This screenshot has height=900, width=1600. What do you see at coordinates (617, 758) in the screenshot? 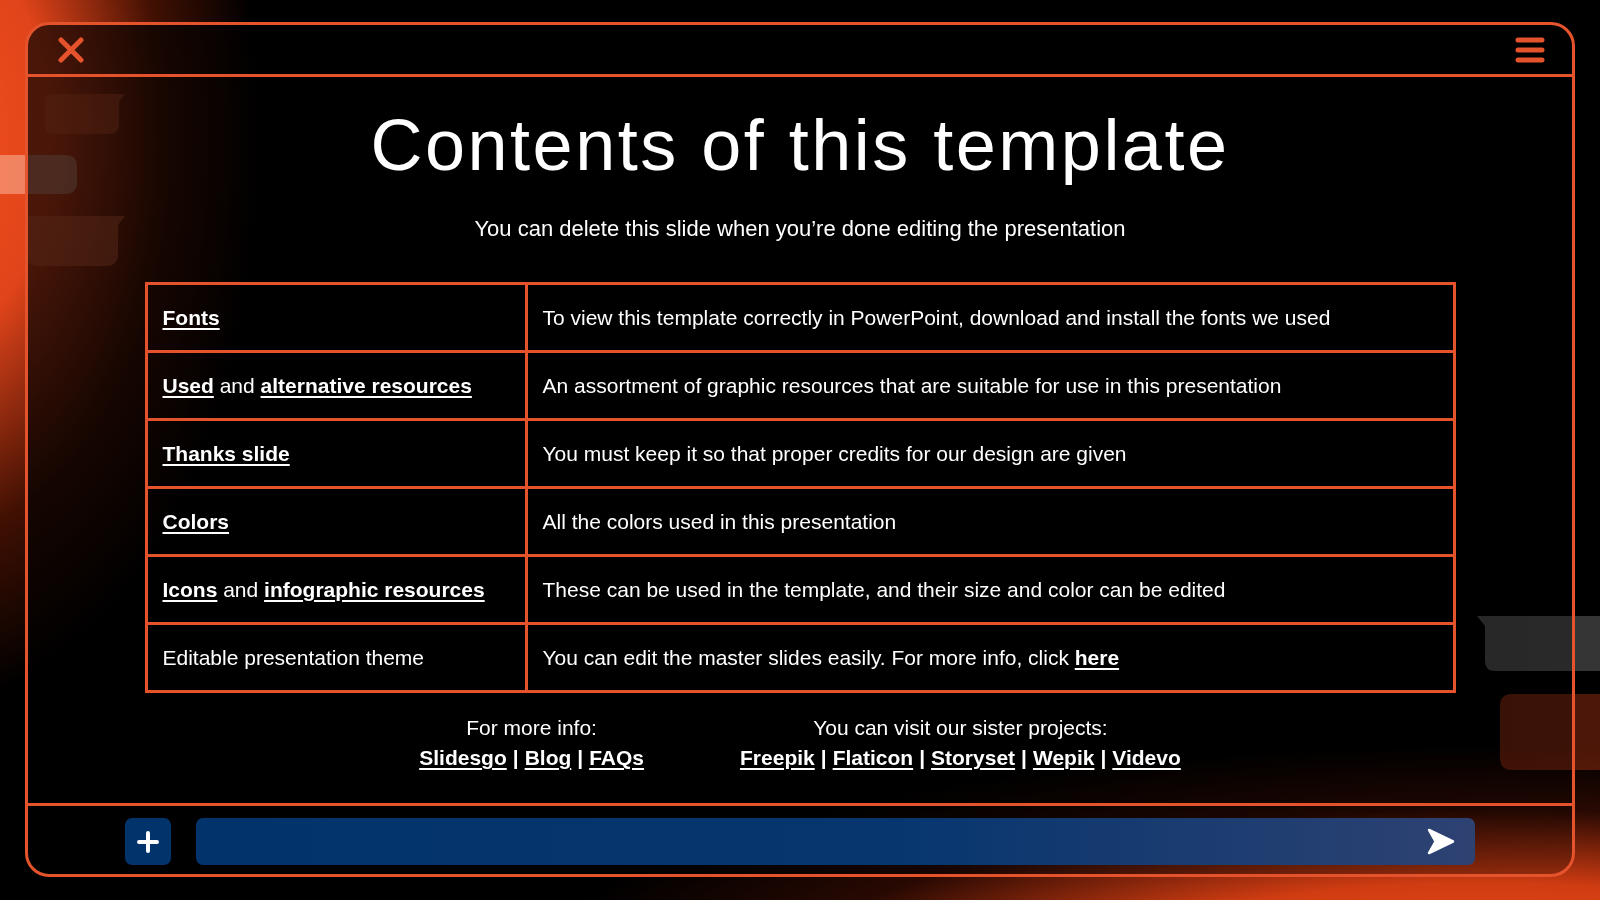
I see `footer-link: FAQs` at bounding box center [617, 758].